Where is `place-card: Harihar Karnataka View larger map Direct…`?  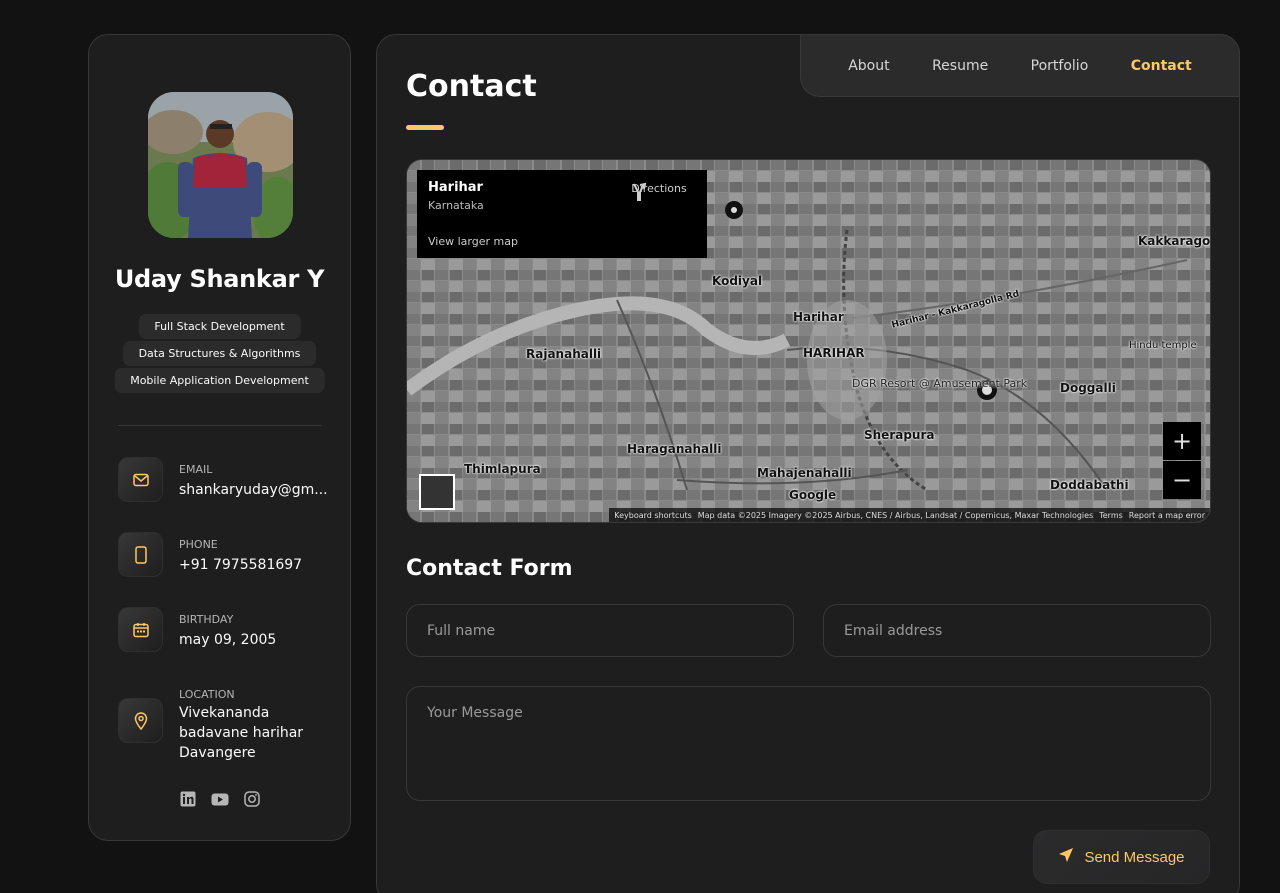
place-card: Harihar Karnataka View larger map Direct… is located at coordinates (562, 214).